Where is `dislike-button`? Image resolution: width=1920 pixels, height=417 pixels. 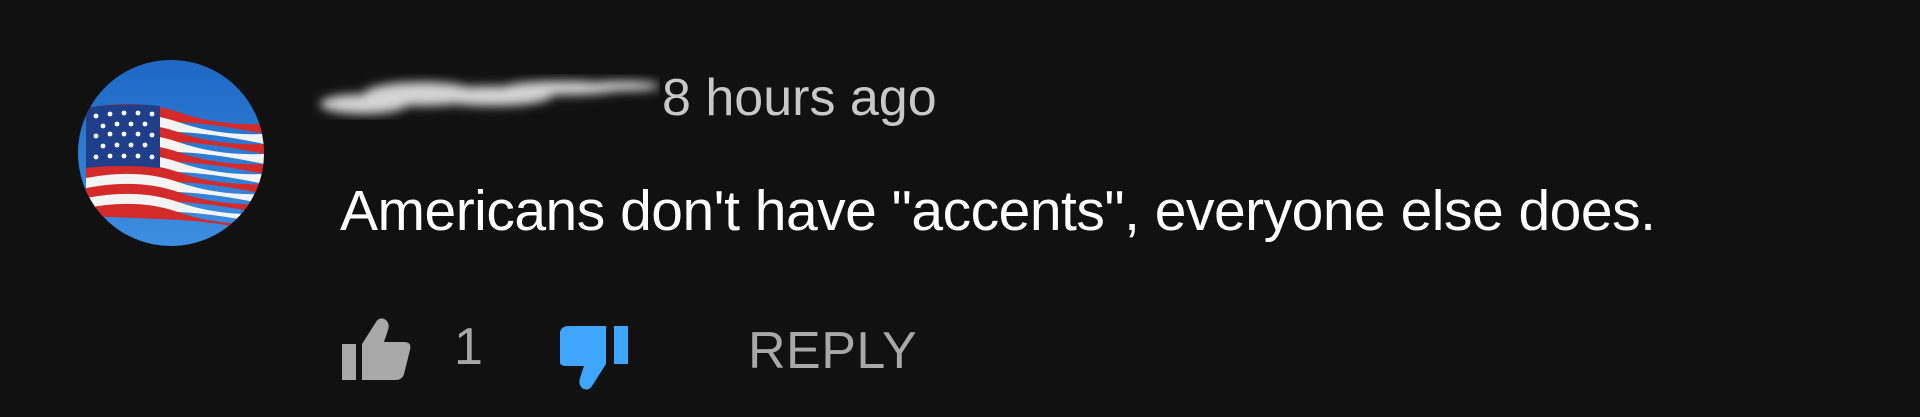
dislike-button is located at coordinates (598, 357).